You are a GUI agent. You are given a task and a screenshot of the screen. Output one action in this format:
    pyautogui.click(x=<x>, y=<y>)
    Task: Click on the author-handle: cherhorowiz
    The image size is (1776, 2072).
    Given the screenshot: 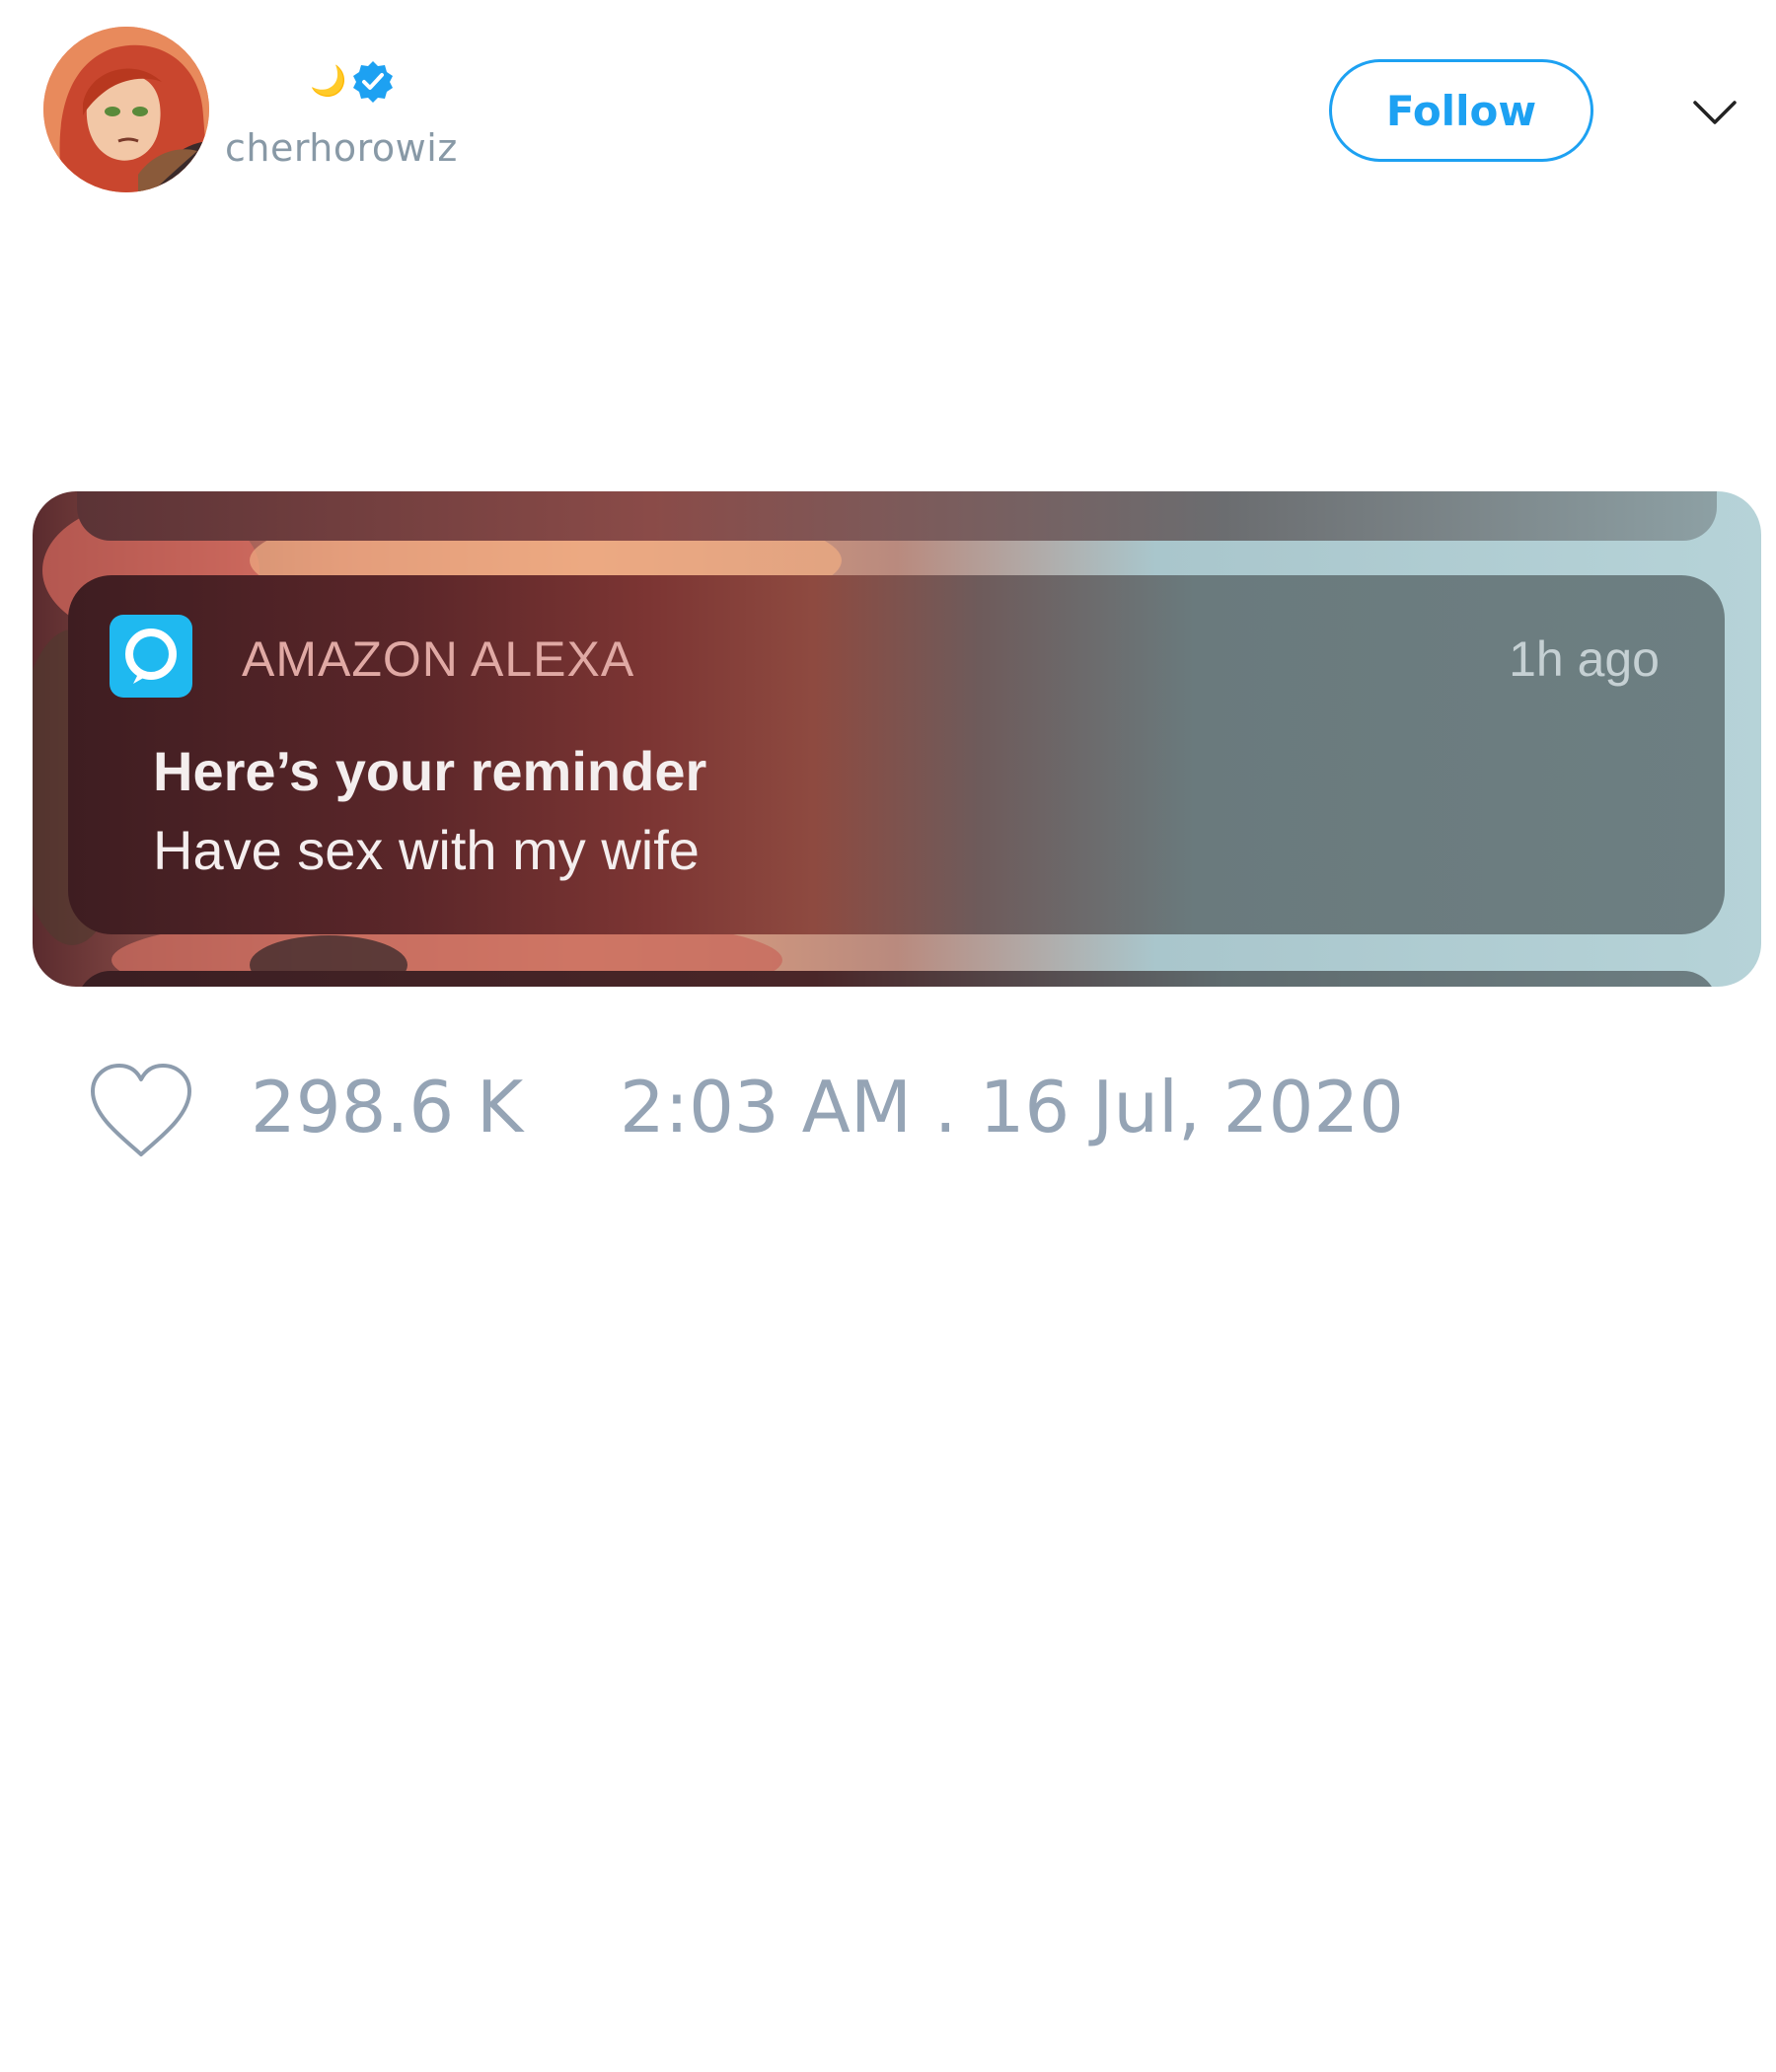 What is the action you would take?
    pyautogui.click(x=342, y=148)
    